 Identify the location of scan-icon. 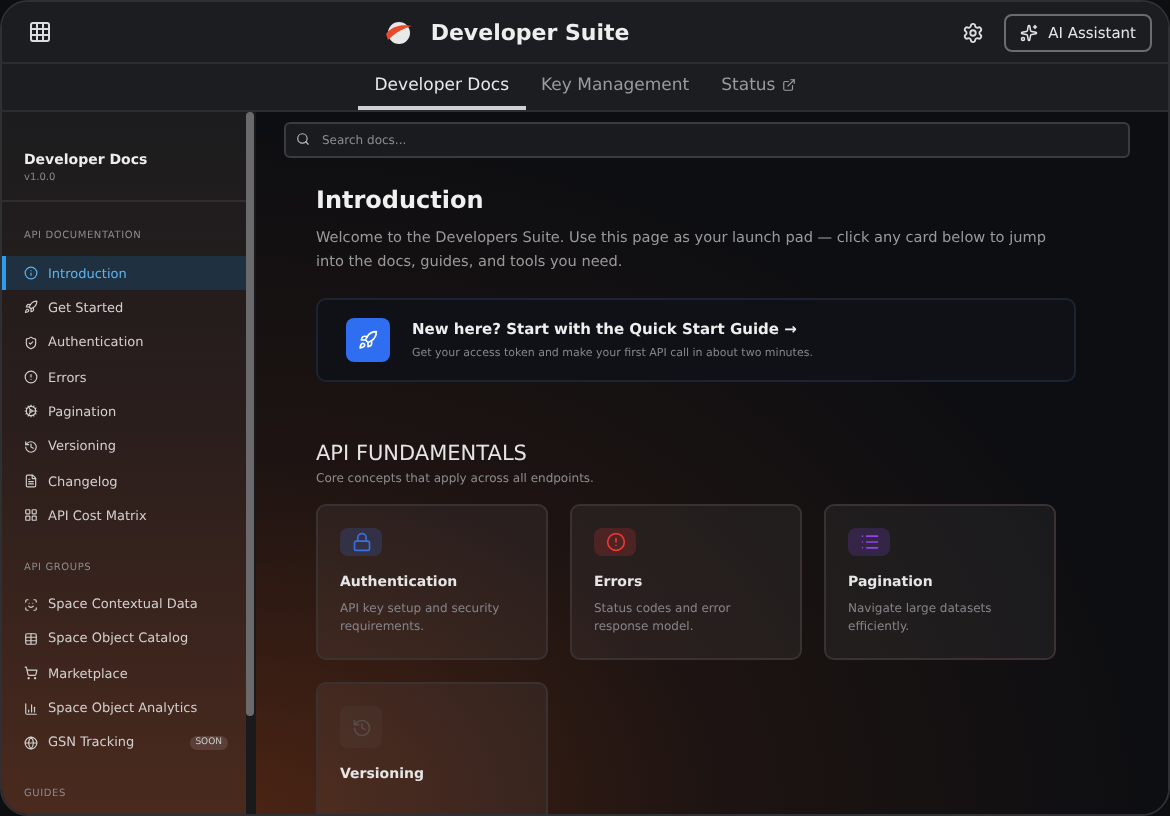
(31, 604).